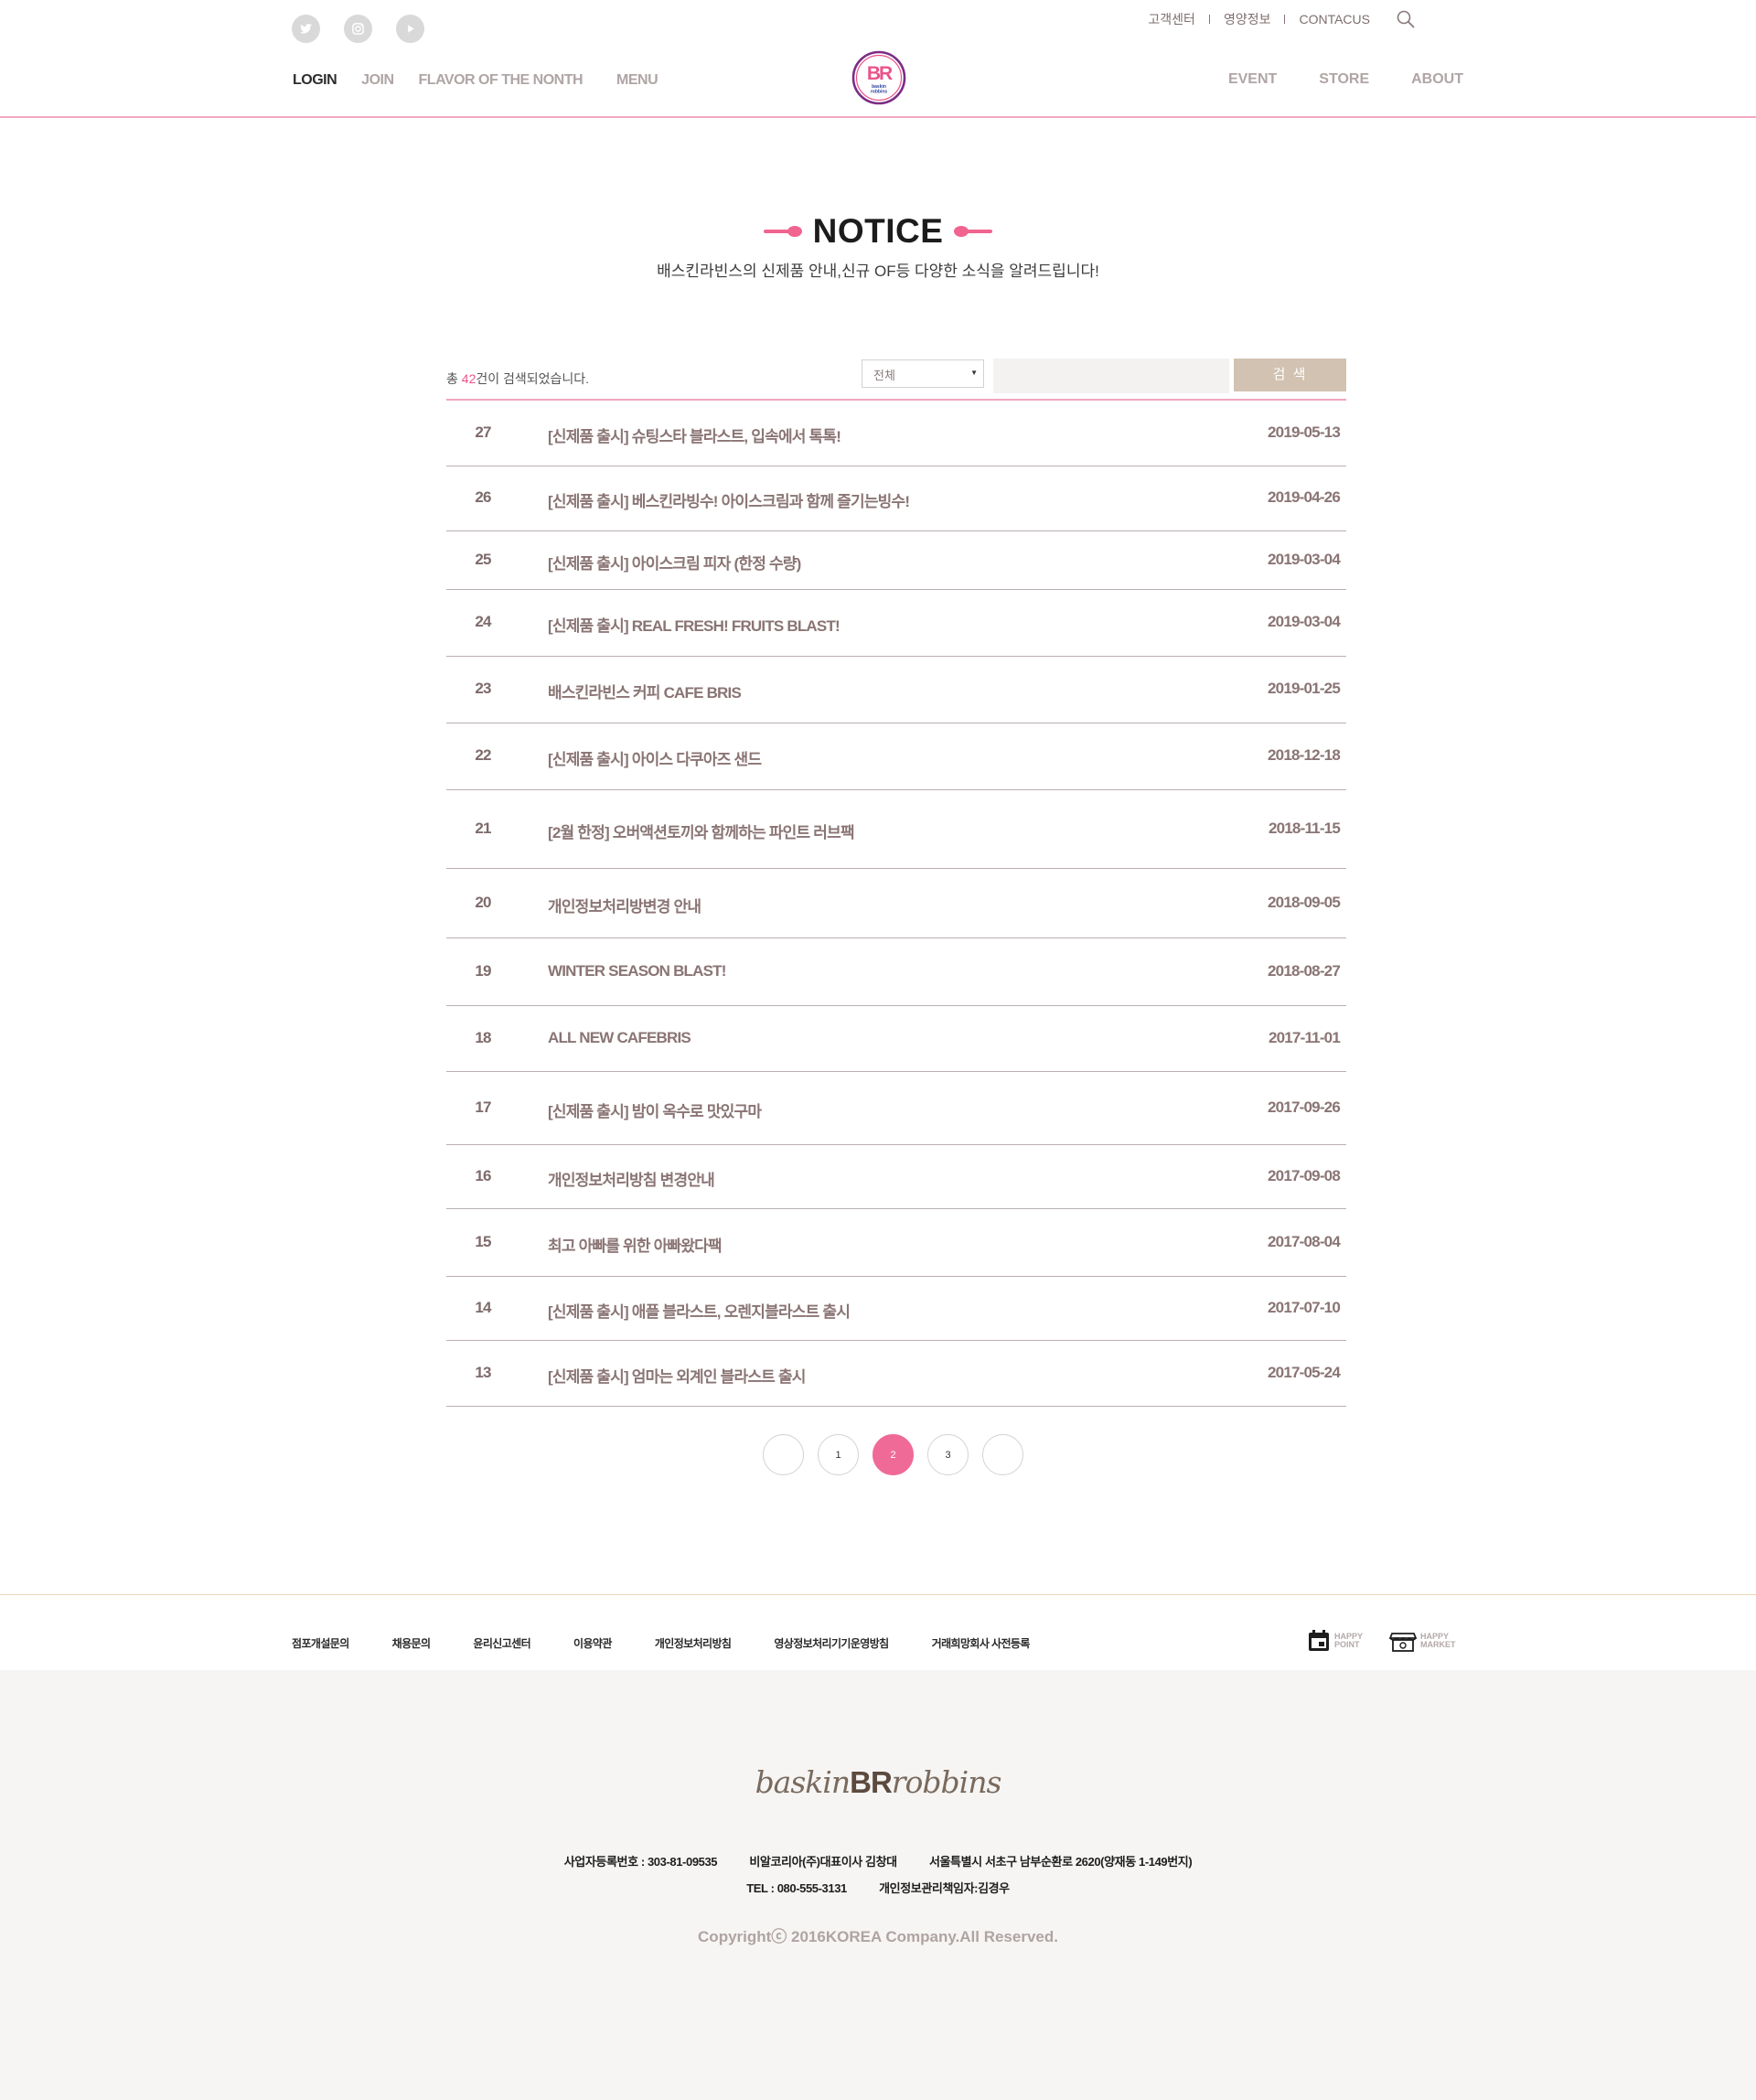 This screenshot has height=2100, width=1756. Describe the element at coordinates (1304, 497) in the screenshot. I see `notice-date: 2019-04-26` at that location.